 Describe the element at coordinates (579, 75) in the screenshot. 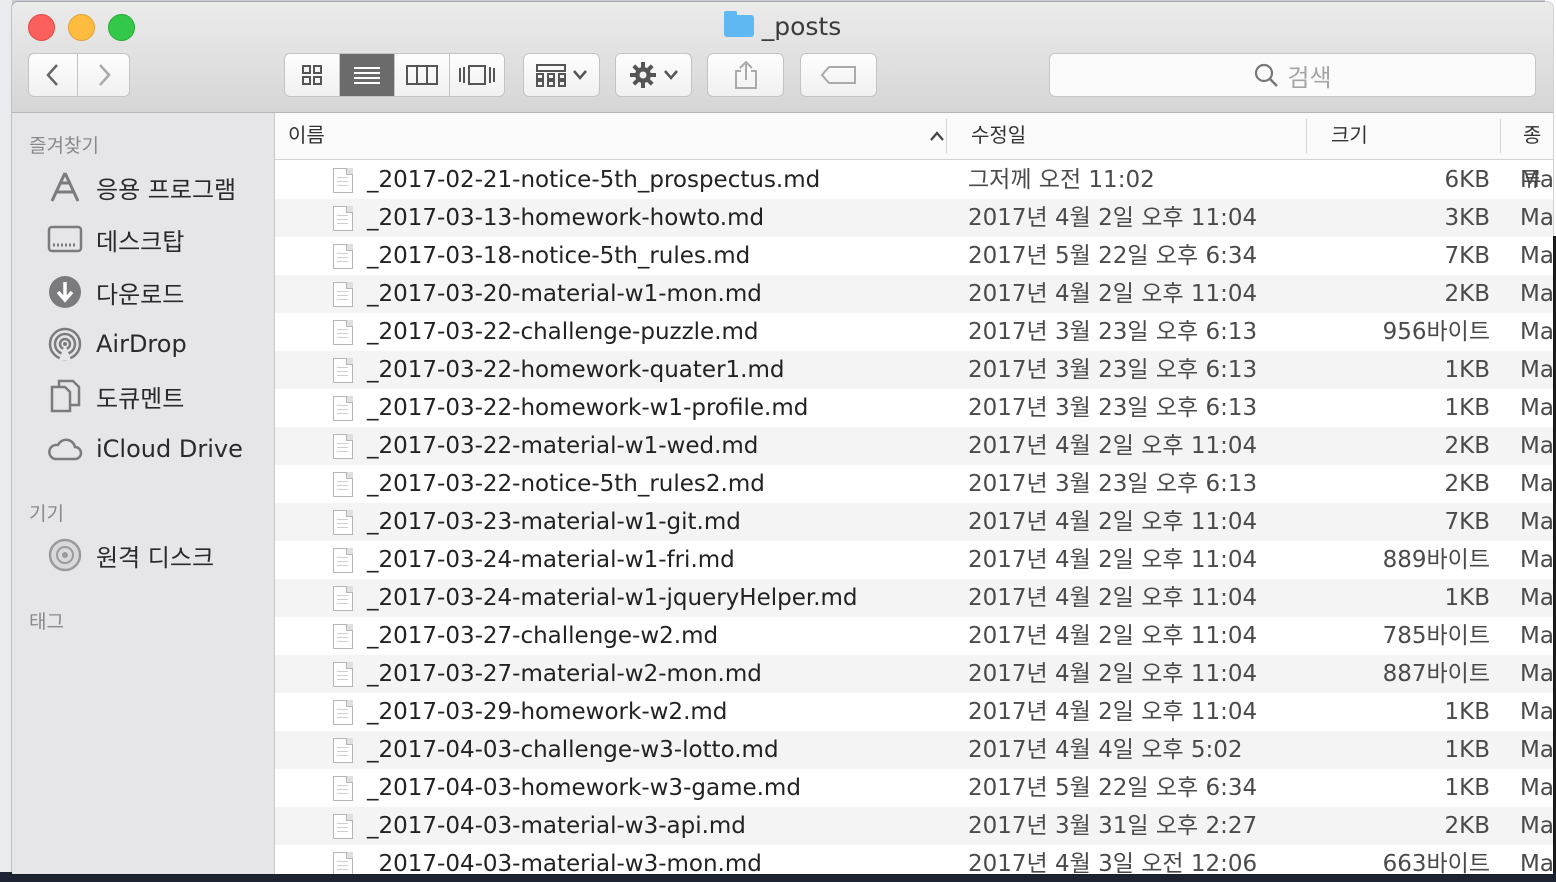

I see `chevron-down-icon` at that location.